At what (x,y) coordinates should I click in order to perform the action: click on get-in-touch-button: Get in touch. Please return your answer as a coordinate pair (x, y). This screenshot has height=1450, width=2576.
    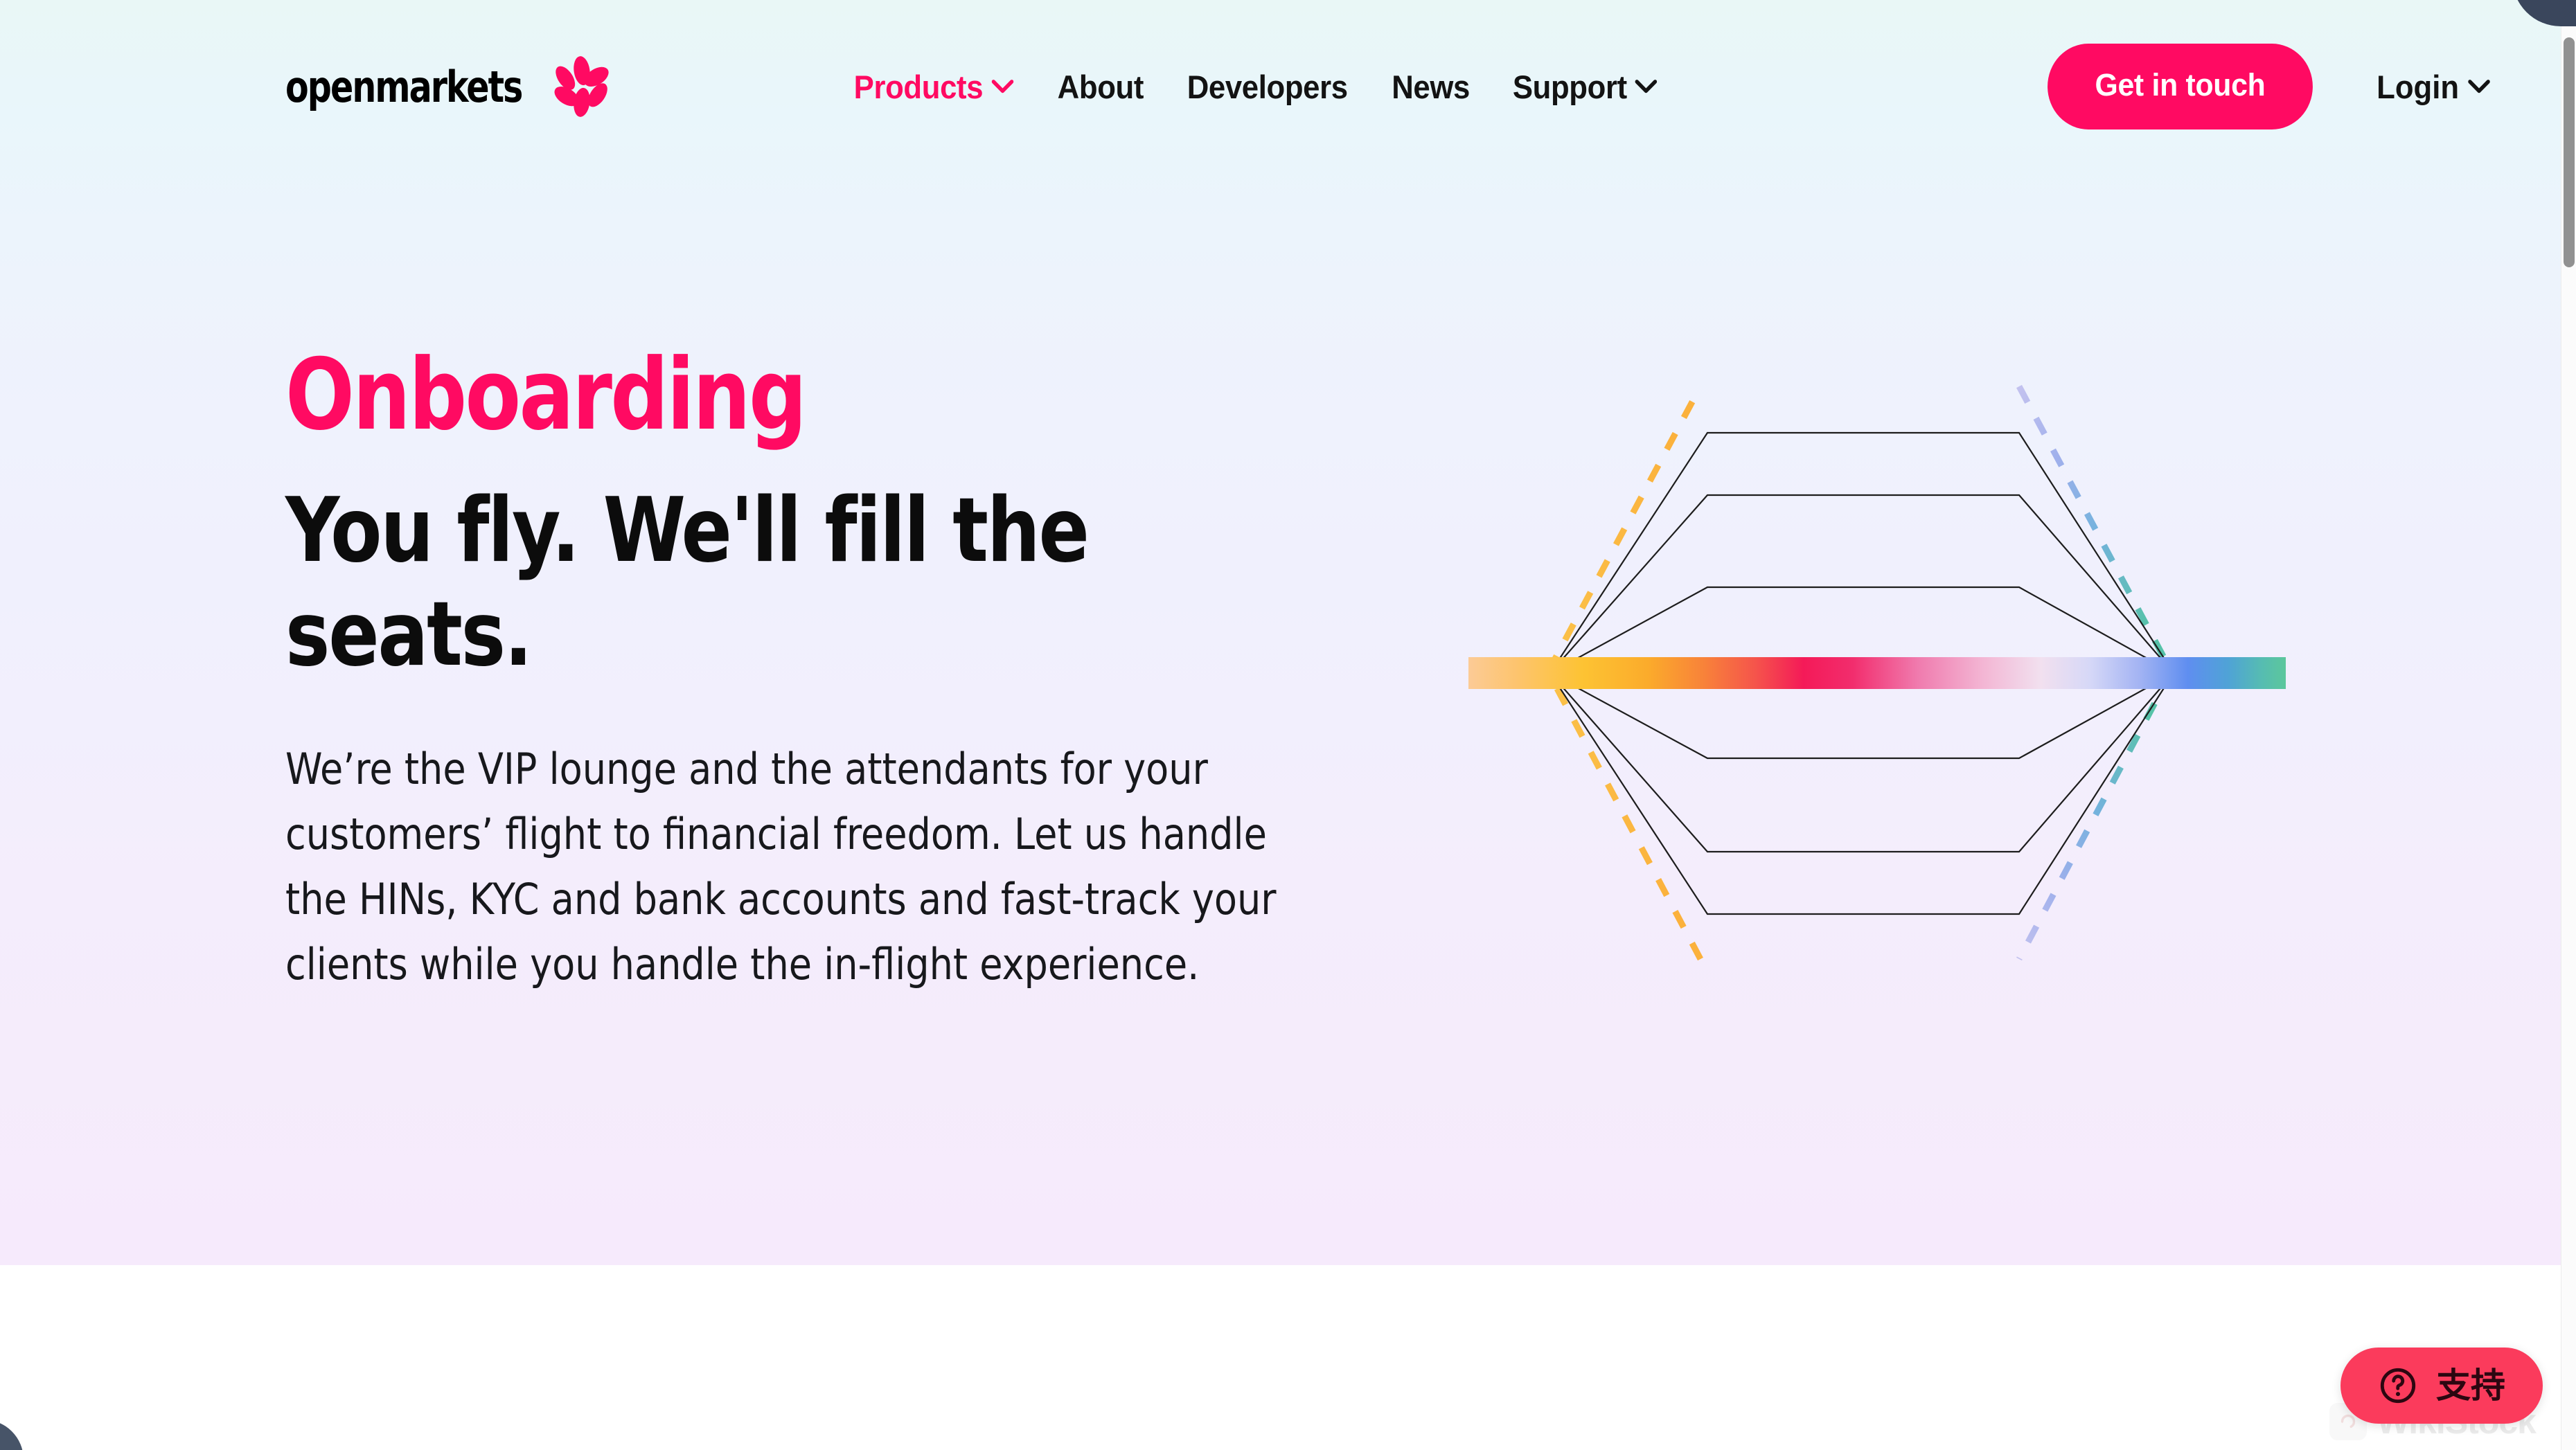
    Looking at the image, I should click on (2180, 86).